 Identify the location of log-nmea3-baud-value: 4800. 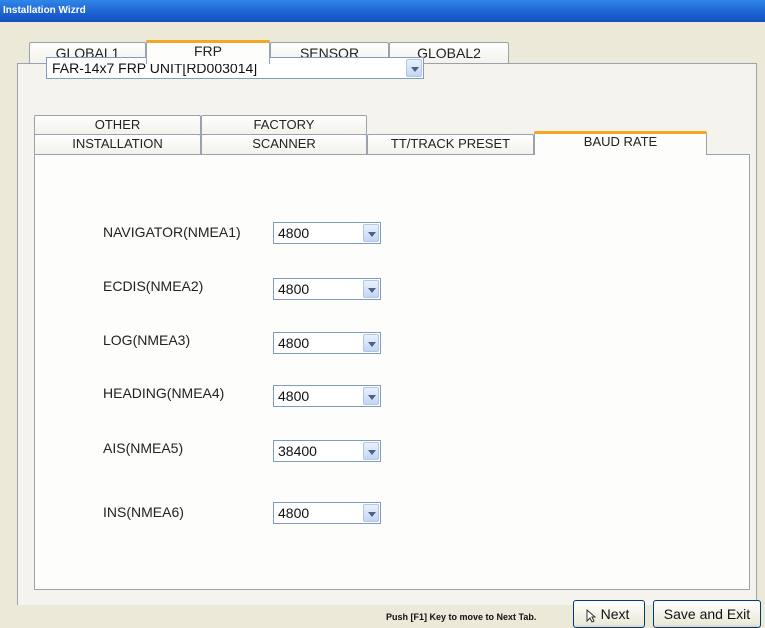
(294, 343).